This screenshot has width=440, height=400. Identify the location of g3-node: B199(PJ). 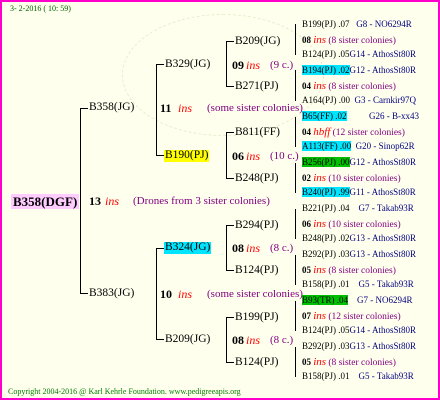
(256, 317).